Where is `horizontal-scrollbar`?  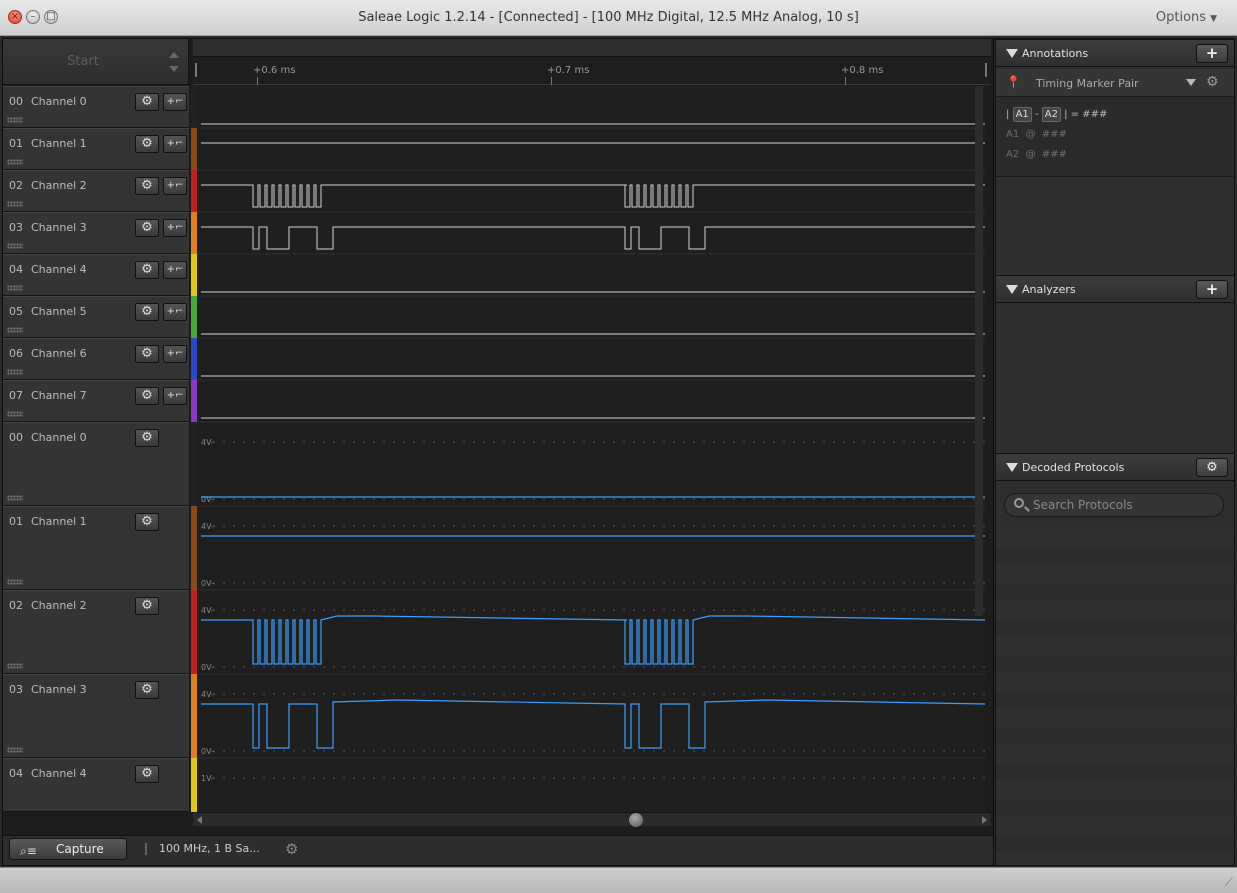
horizontal-scrollbar is located at coordinates (592, 819).